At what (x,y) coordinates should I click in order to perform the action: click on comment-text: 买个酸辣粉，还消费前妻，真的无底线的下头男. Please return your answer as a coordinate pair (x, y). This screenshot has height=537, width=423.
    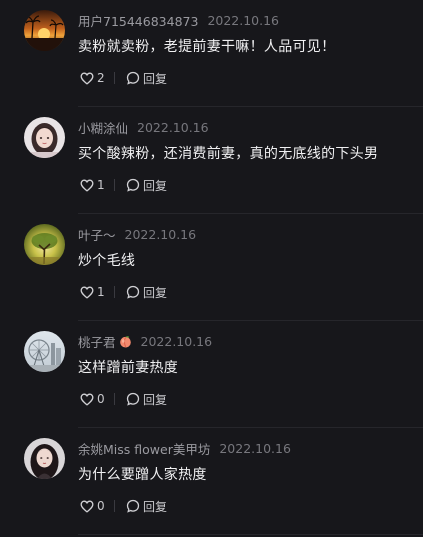
    Looking at the image, I should click on (228, 154).